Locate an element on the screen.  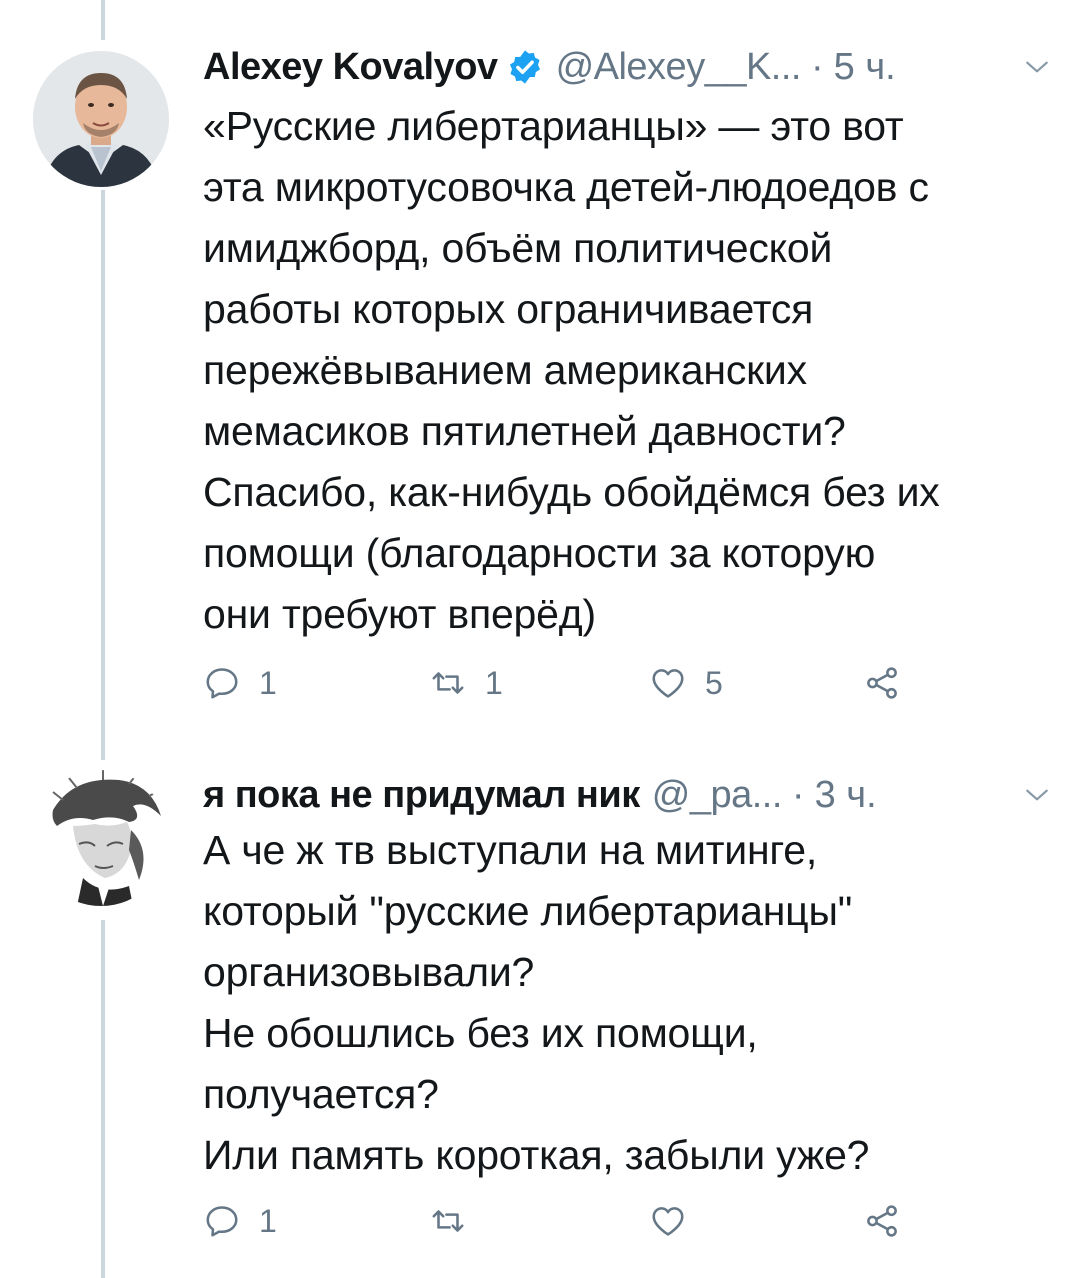
tweet-header: я пока не придумал ник @_pa... · 3 ч. is located at coordinates (626, 795).